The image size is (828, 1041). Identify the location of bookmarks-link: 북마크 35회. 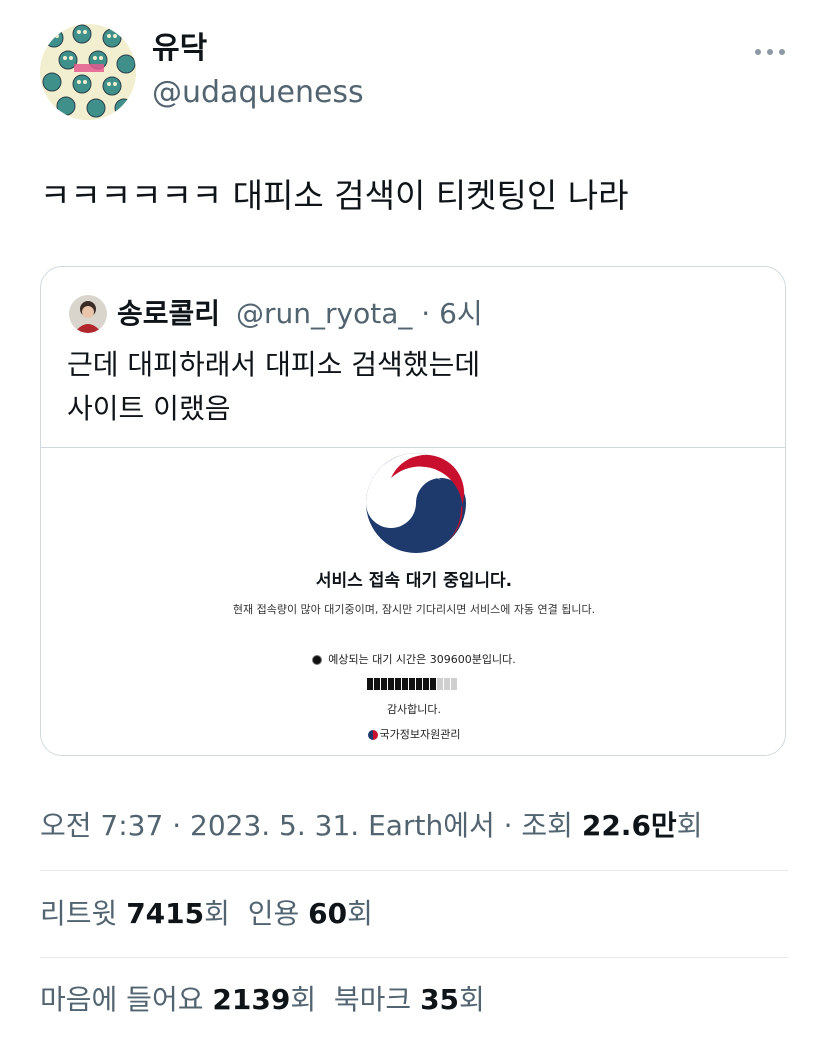
(409, 999).